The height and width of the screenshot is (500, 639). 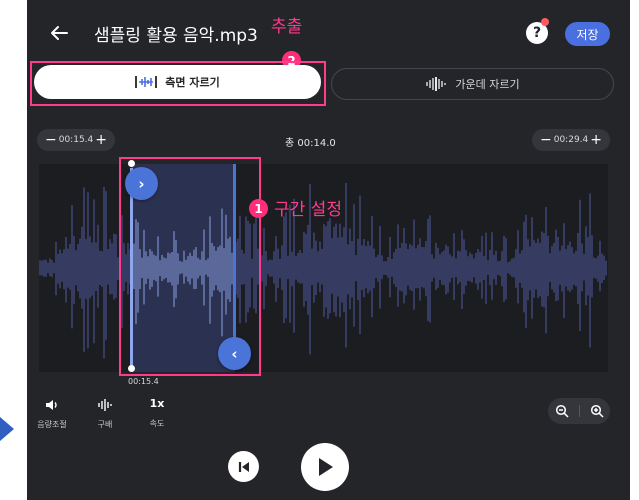 I want to click on back-button, so click(x=59, y=33).